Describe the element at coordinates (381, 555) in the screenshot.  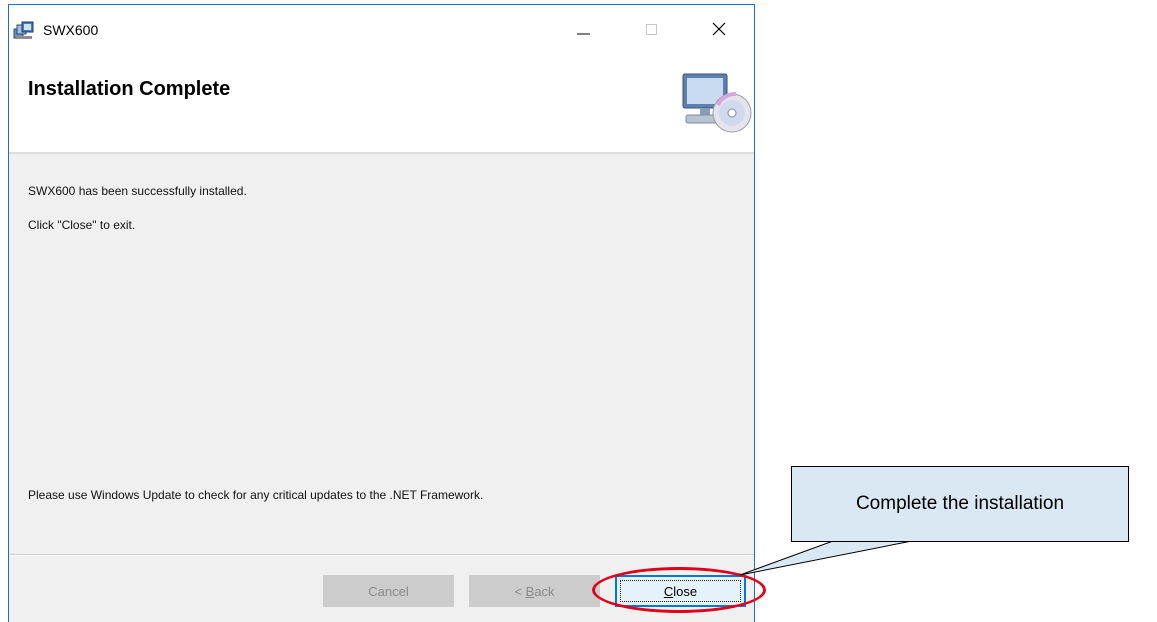
I see `footer-divider` at that location.